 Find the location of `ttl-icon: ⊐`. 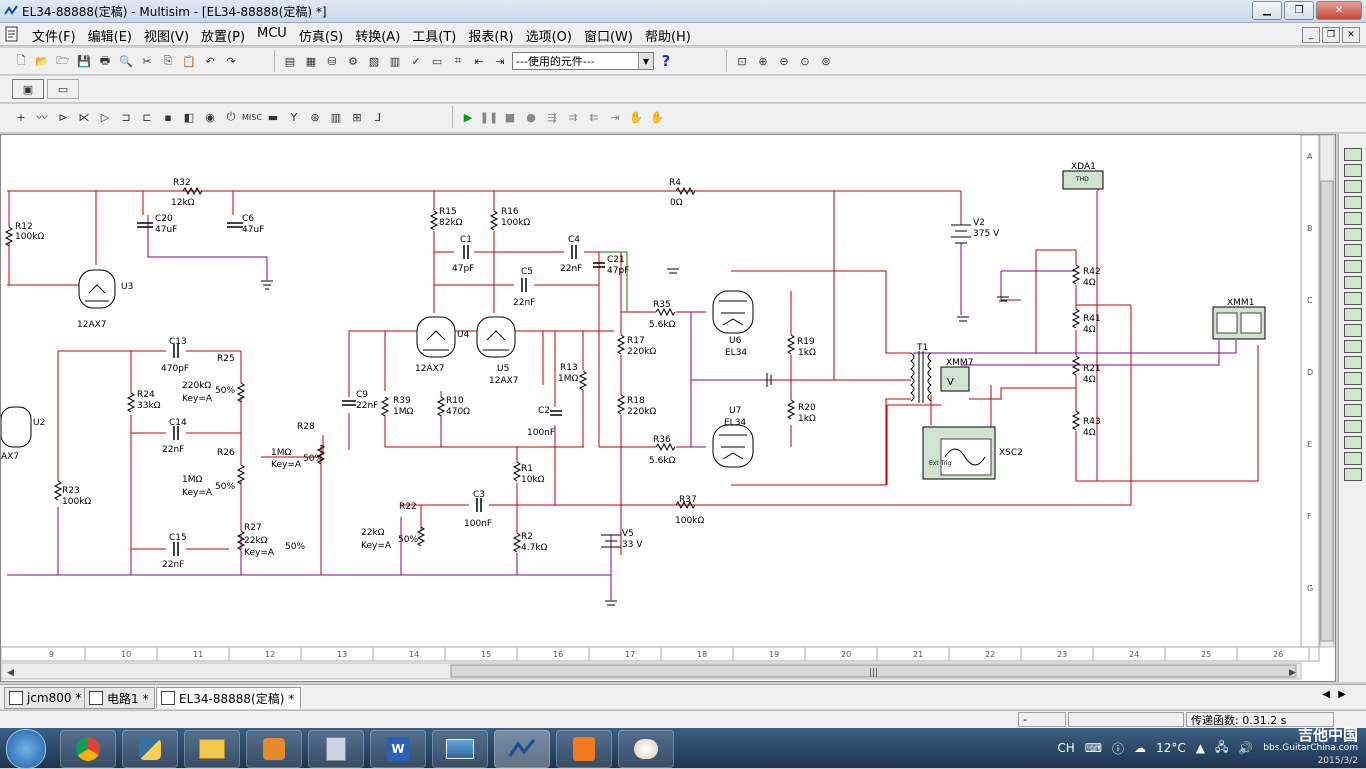

ttl-icon: ⊐ is located at coordinates (126, 117).